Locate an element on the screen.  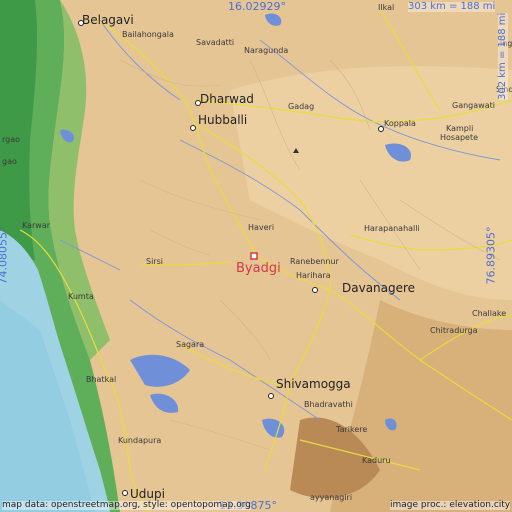
selected-place-marker is located at coordinates (254, 256).